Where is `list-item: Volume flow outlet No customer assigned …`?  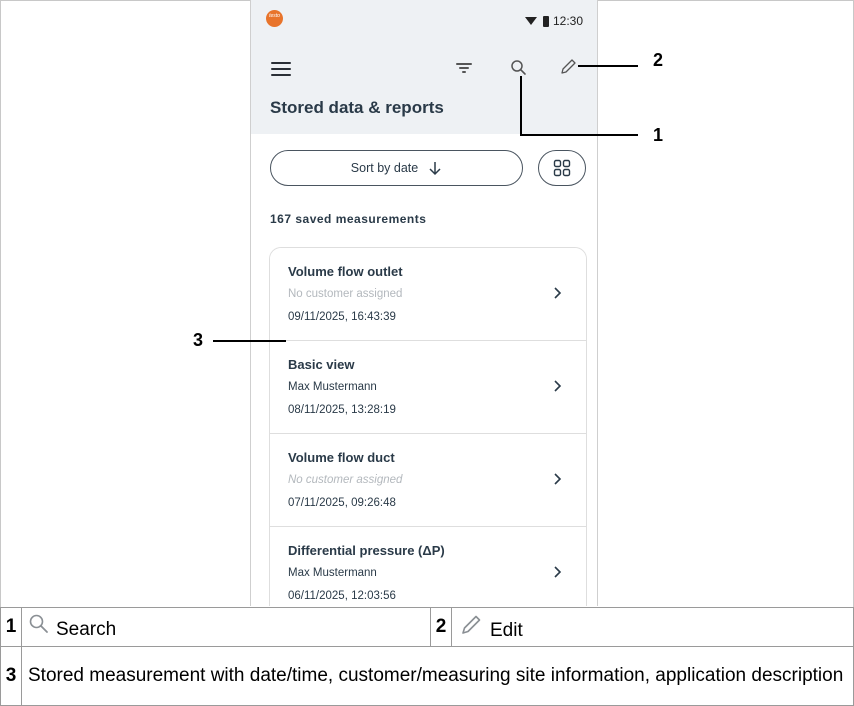 list-item: Volume flow outlet No customer assigned … is located at coordinates (428, 294).